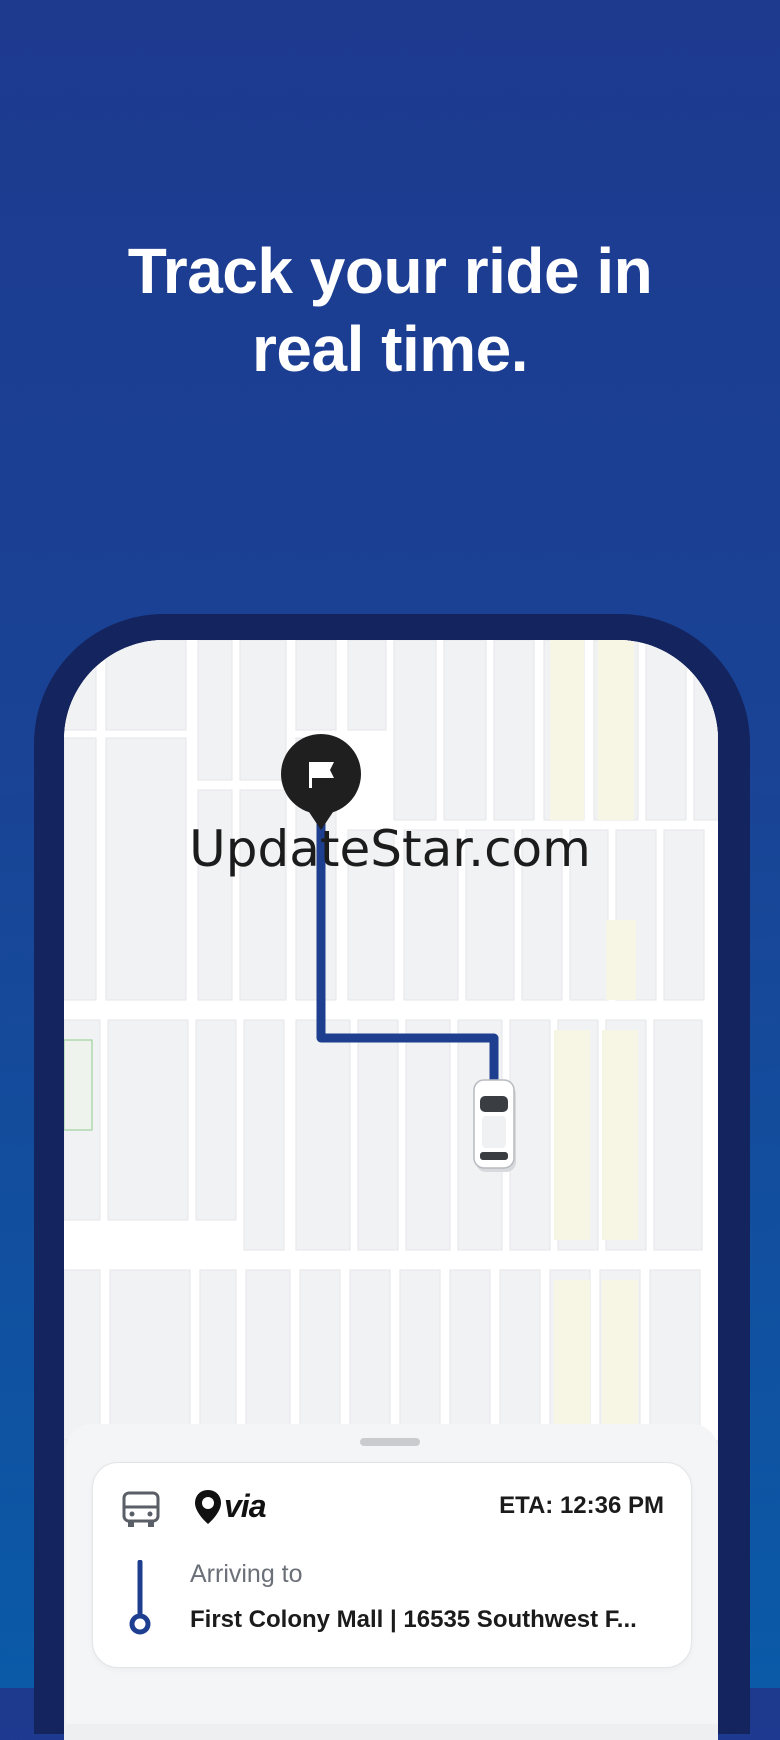 The width and height of the screenshot is (780, 1740). Describe the element at coordinates (494, 1125) in the screenshot. I see `car-icon` at that location.